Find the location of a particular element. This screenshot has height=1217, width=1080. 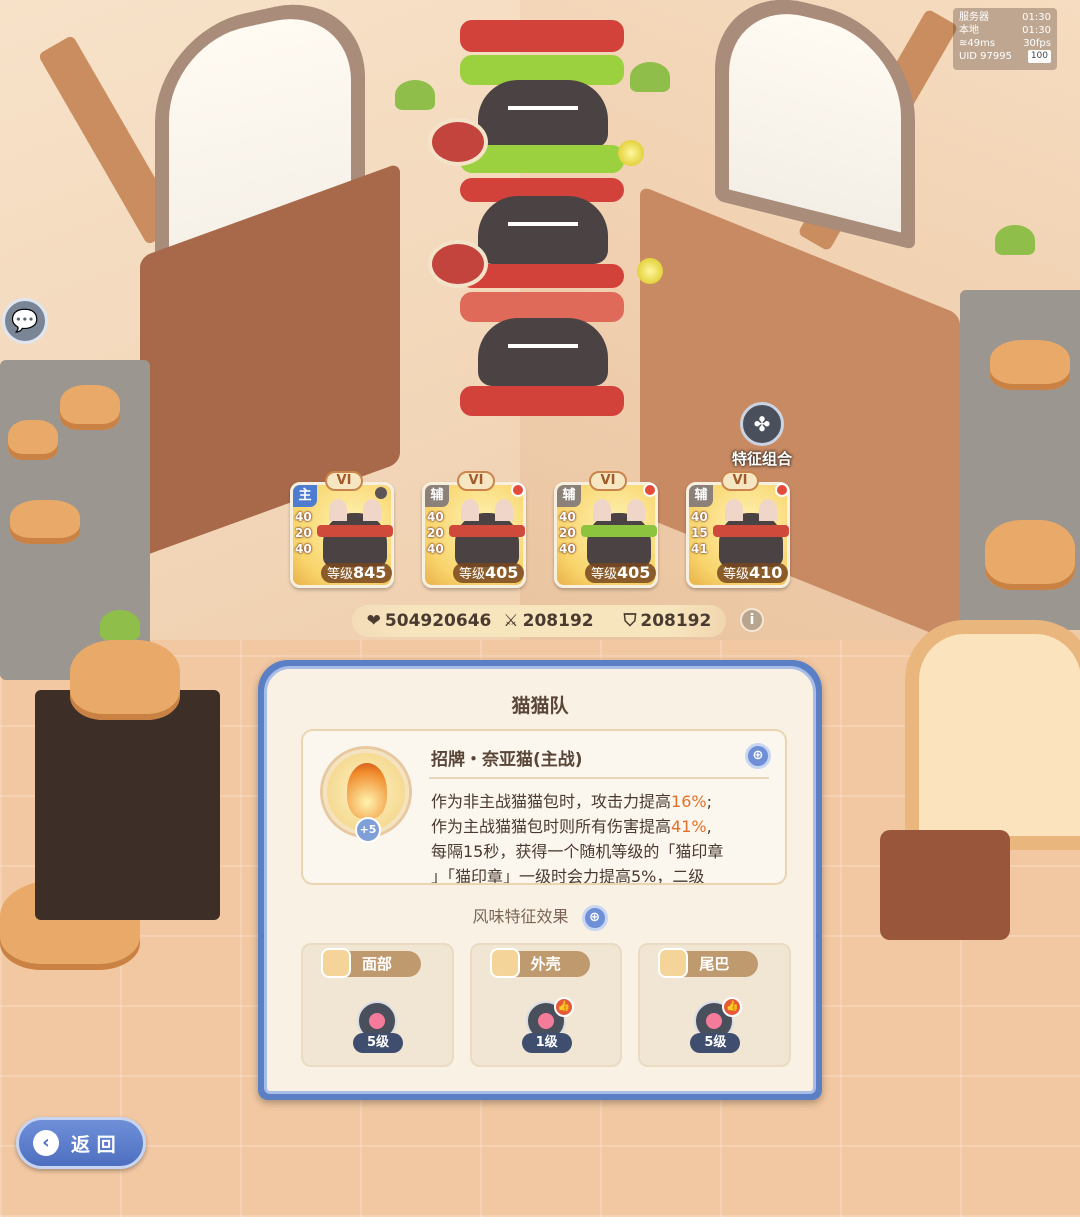

team-card: VI 辅 40 15 41 等级410 is located at coordinates (738, 529).